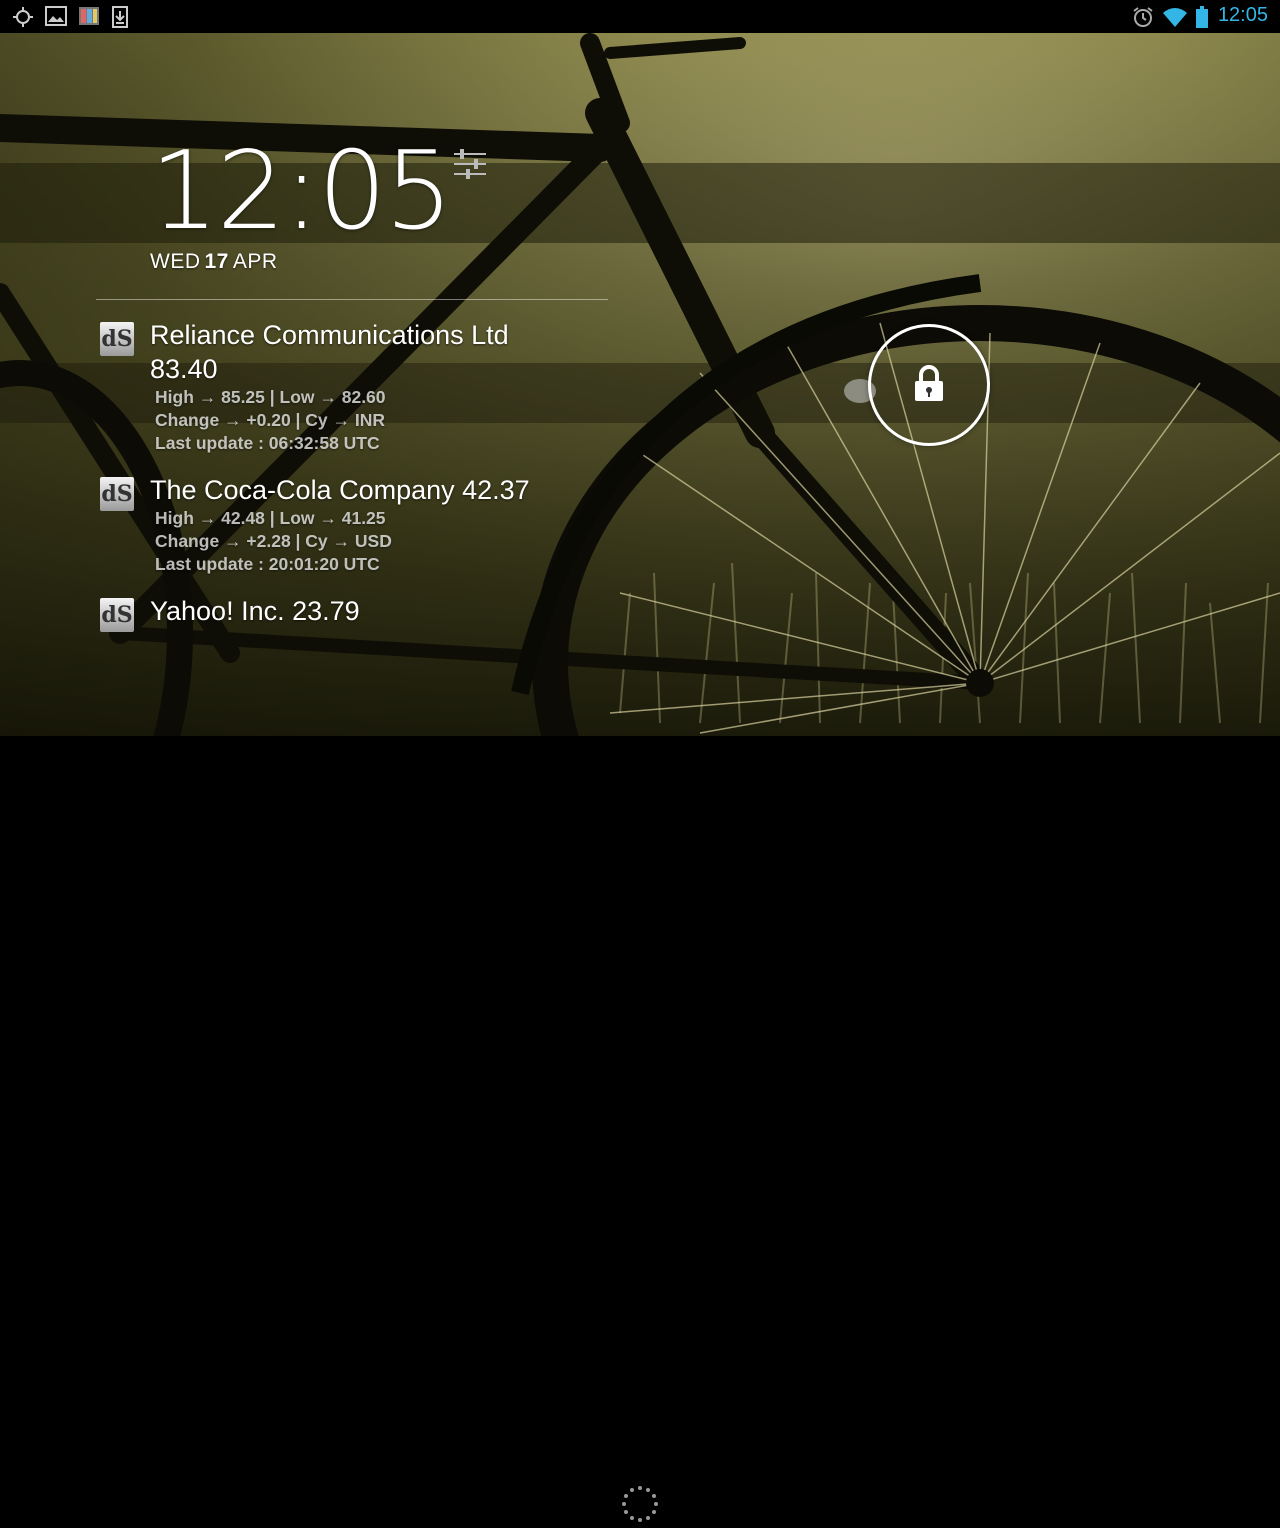 Image resolution: width=1280 pixels, height=1528 pixels. I want to click on lockscreen-date: WED 17 APR, so click(214, 262).